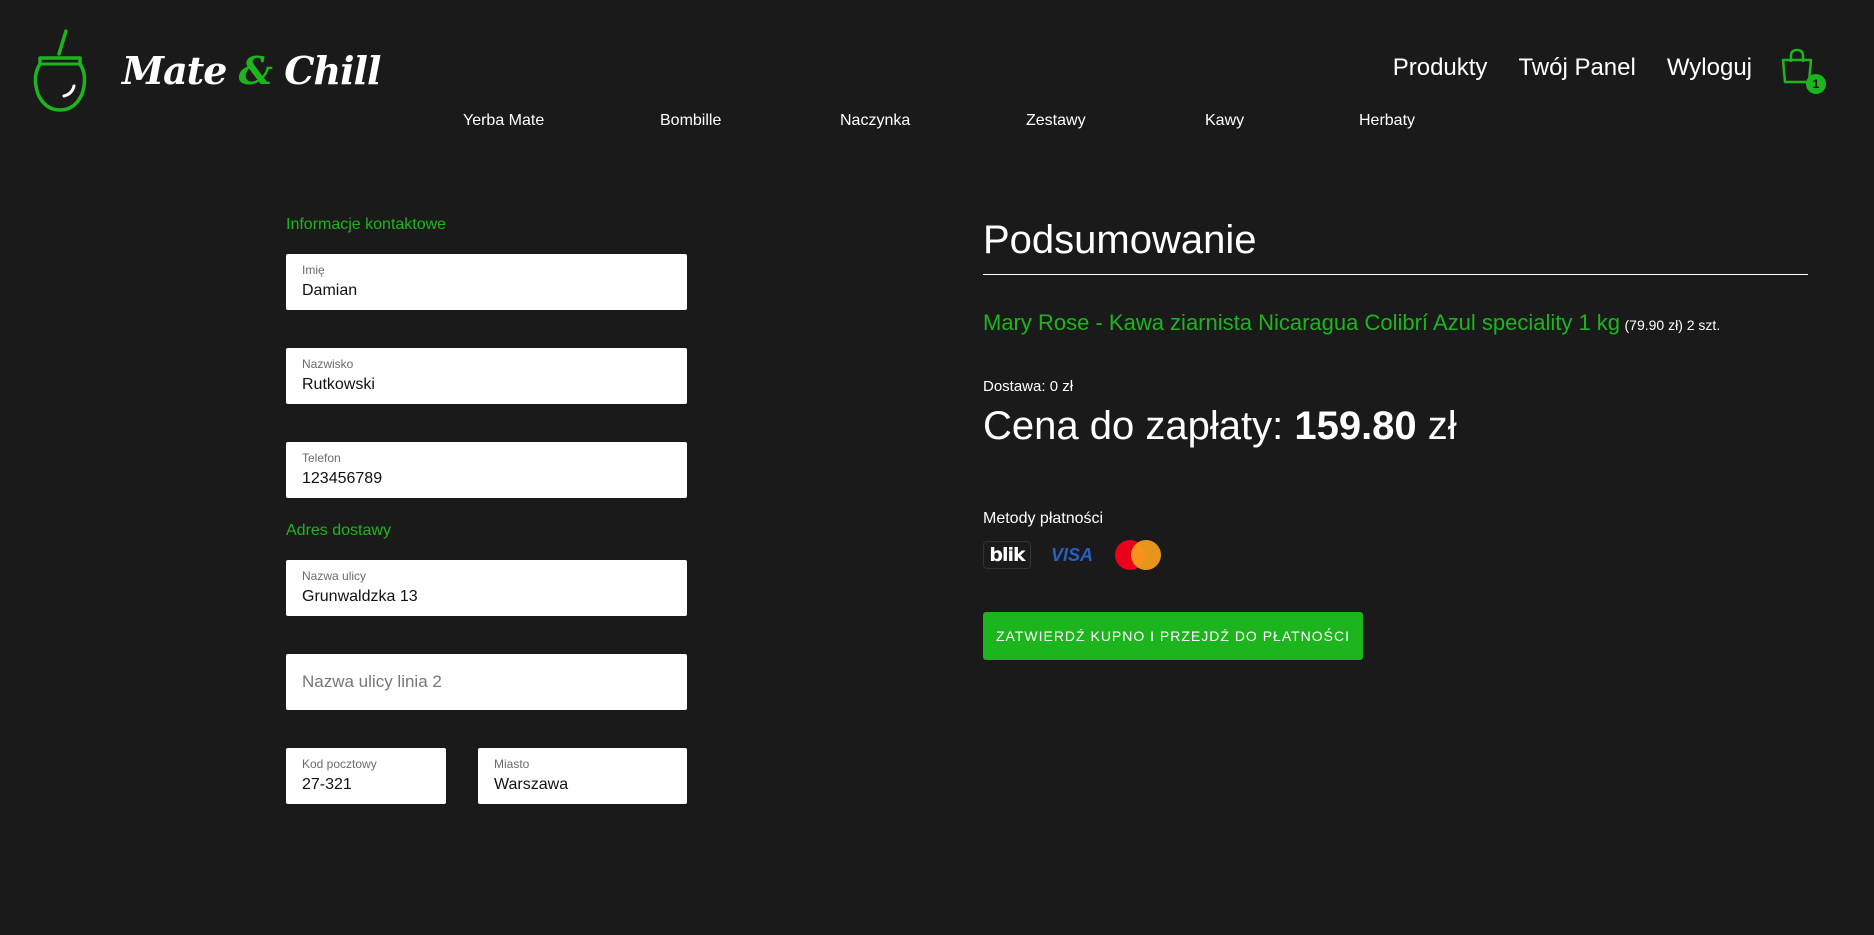 This screenshot has width=1874, height=935. Describe the element at coordinates (327, 784) in the screenshot. I see `postal-code-value: 27-321` at that location.